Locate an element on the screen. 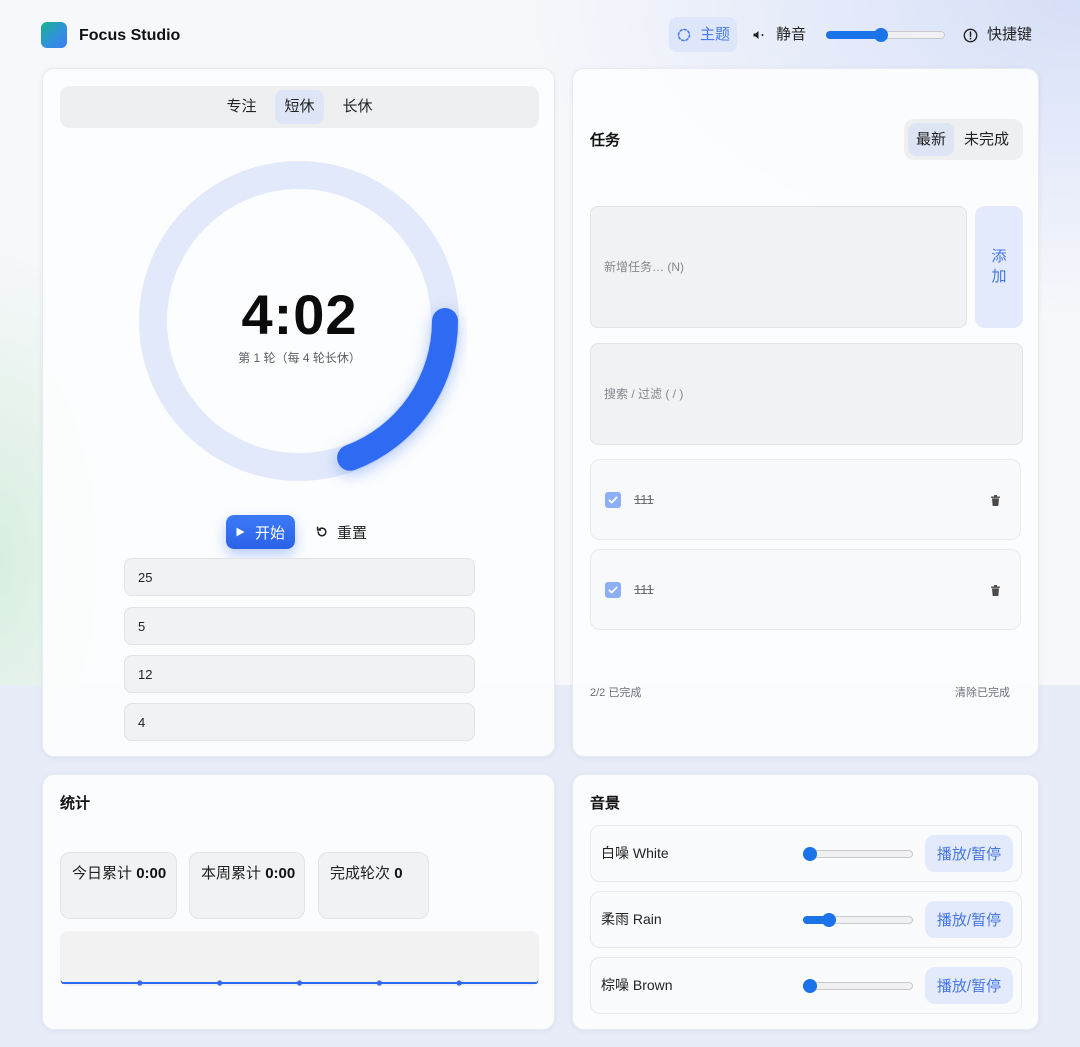 Image resolution: width=1080 pixels, height=1047 pixels. add-task-button-label: 添加 is located at coordinates (999, 266).